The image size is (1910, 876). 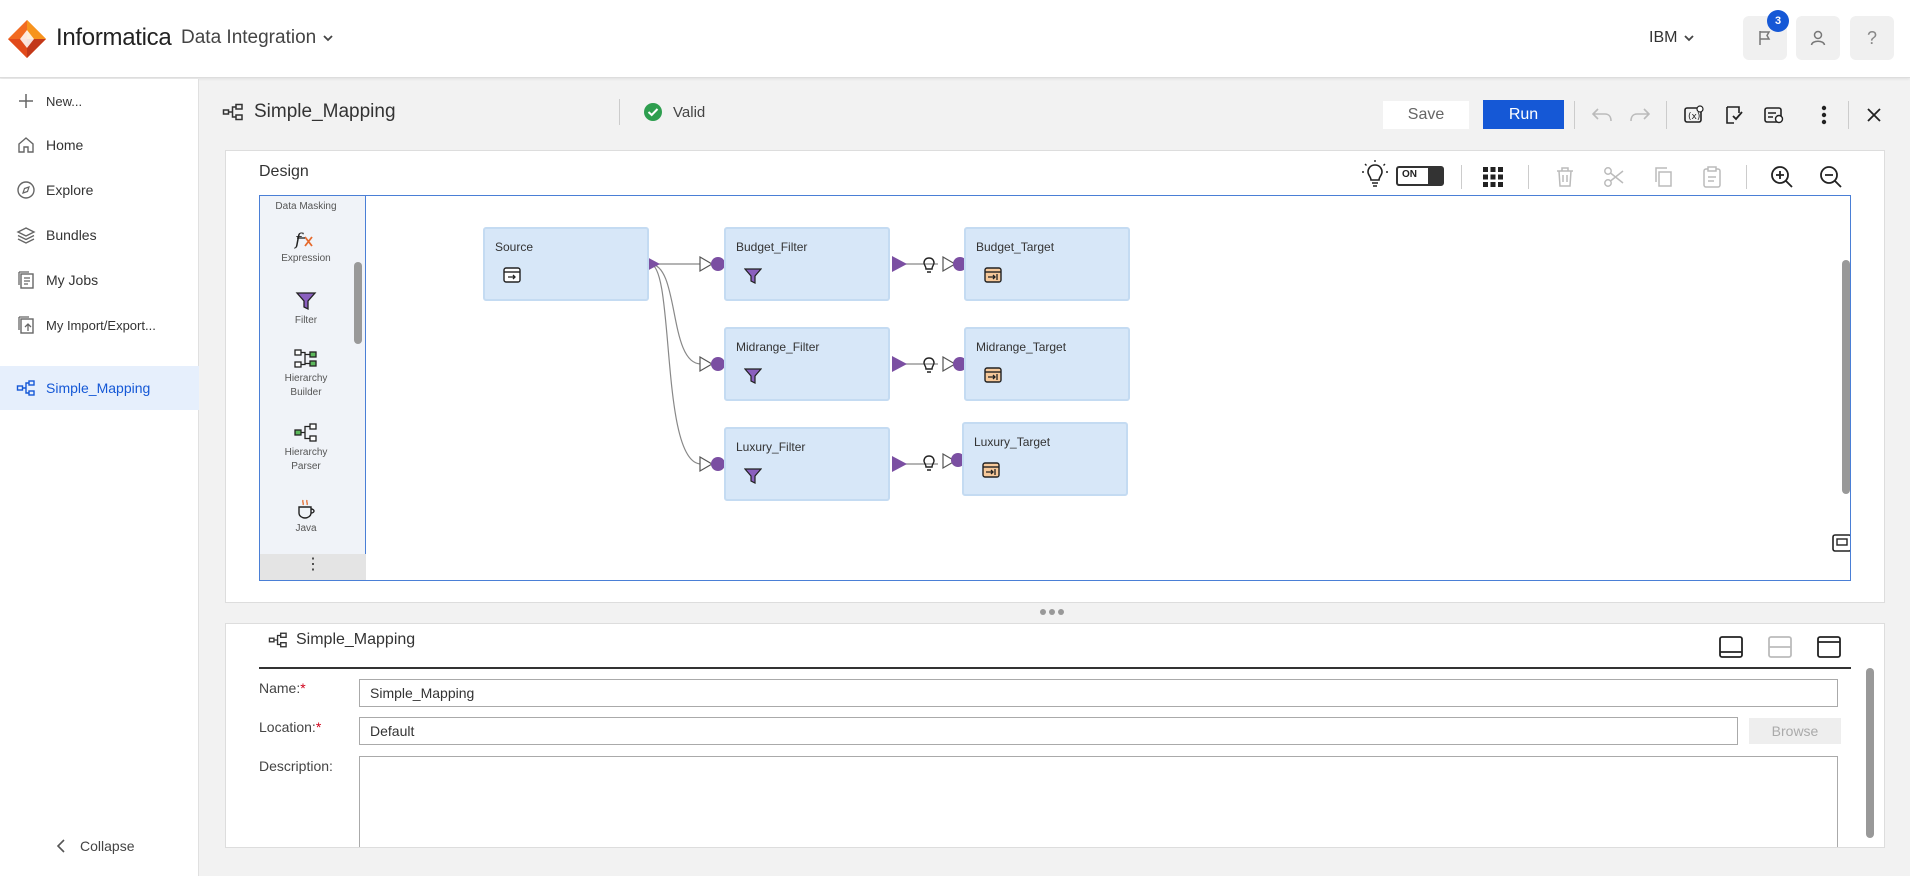 I want to click on redo-button, so click(x=1640, y=115).